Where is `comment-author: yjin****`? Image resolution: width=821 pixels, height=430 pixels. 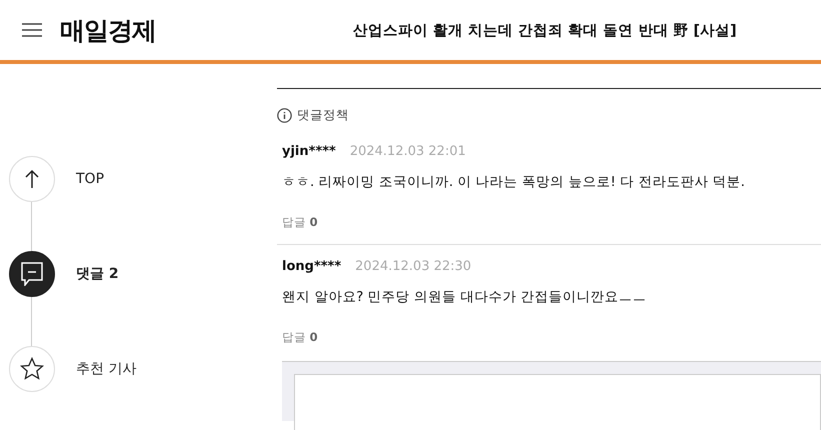 comment-author: yjin**** is located at coordinates (309, 151).